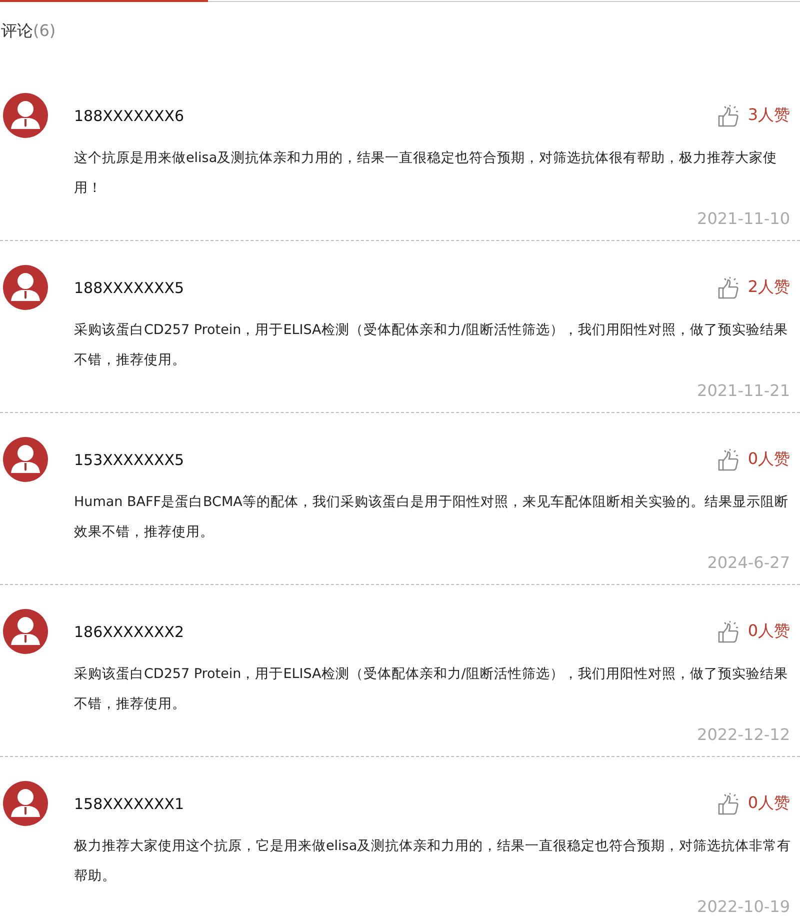 The height and width of the screenshot is (918, 800). What do you see at coordinates (743, 219) in the screenshot?
I see `comment-date: 2021-11-10` at bounding box center [743, 219].